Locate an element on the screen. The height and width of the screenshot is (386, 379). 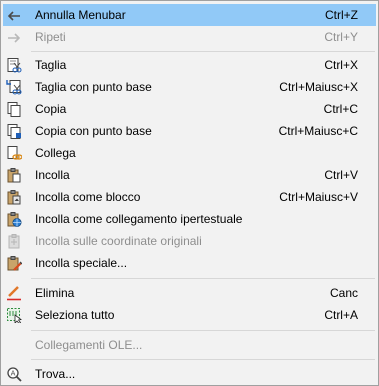
menu-item-shortcut: Ctrl+Maiusc+C is located at coordinates (318, 131).